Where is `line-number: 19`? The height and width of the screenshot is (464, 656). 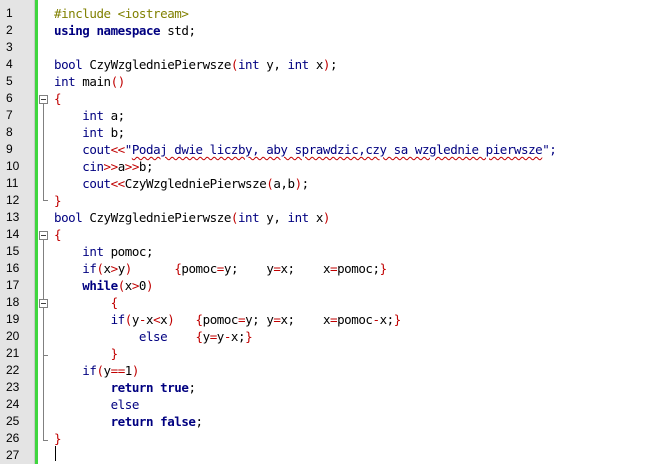 line-number: 19 is located at coordinates (13, 319).